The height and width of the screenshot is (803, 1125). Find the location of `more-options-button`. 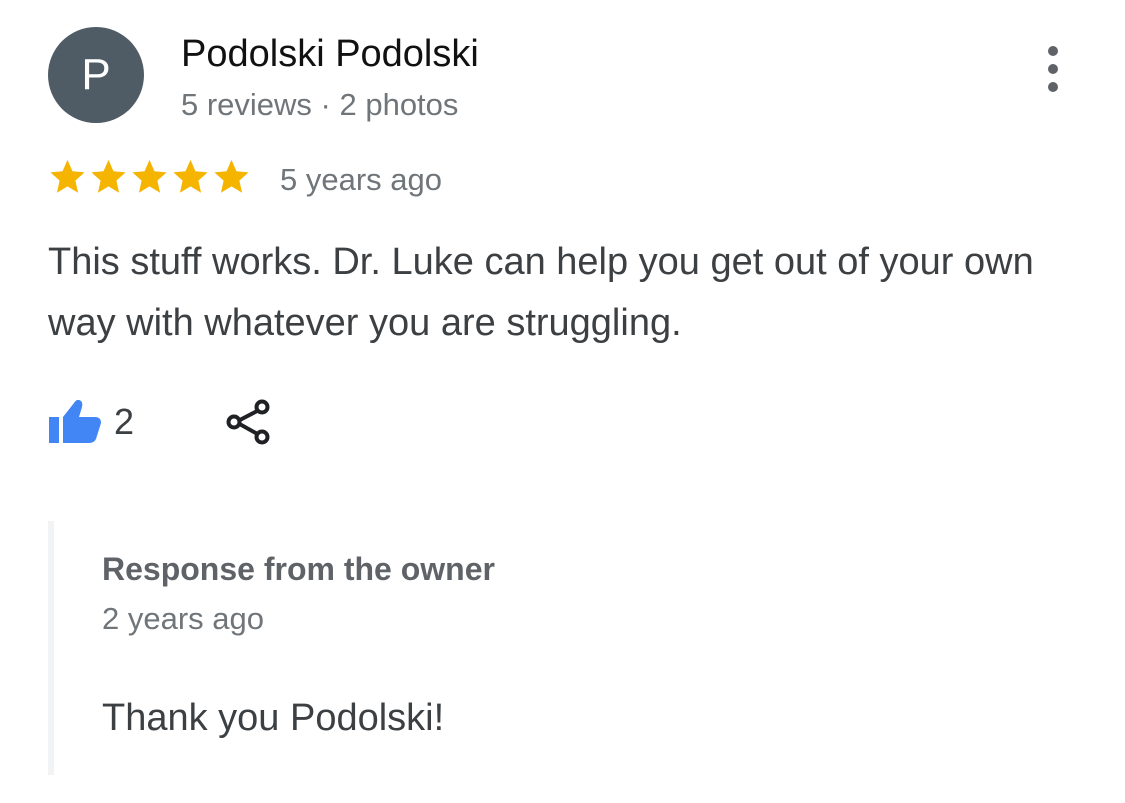

more-options-button is located at coordinates (1053, 69).